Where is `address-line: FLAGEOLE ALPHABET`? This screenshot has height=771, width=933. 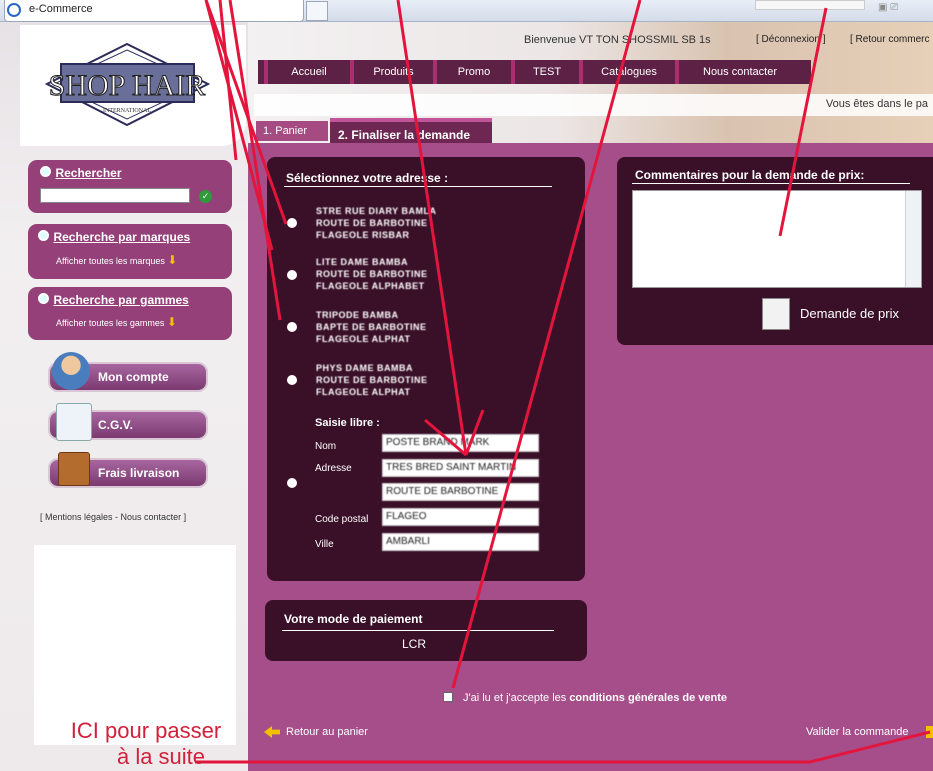 address-line: FLAGEOLE ALPHABET is located at coordinates (370, 286).